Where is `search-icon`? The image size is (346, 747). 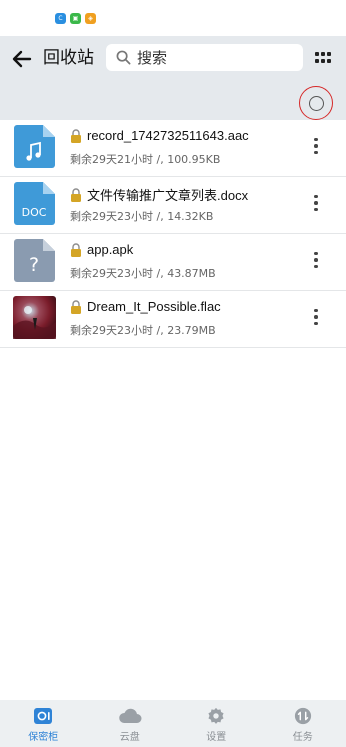 search-icon is located at coordinates (123, 57).